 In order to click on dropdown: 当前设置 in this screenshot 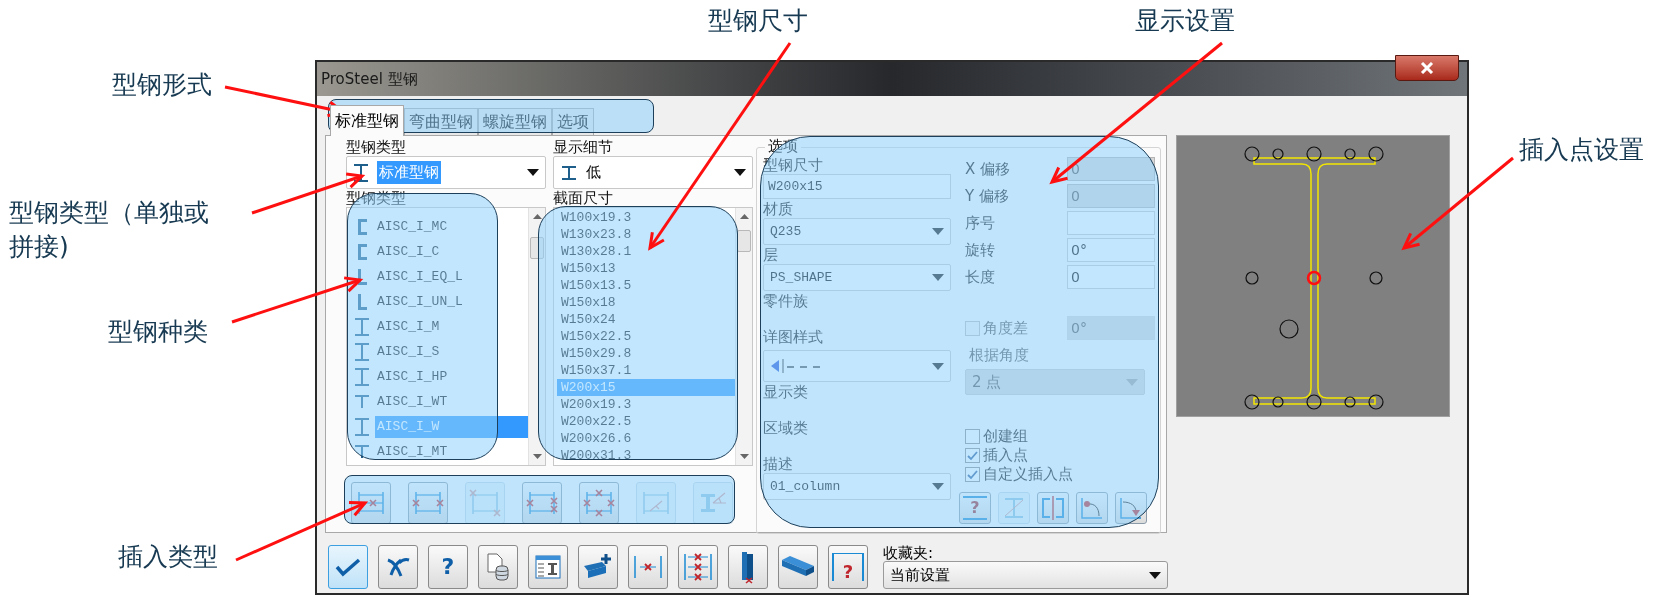, I will do `click(1025, 575)`.